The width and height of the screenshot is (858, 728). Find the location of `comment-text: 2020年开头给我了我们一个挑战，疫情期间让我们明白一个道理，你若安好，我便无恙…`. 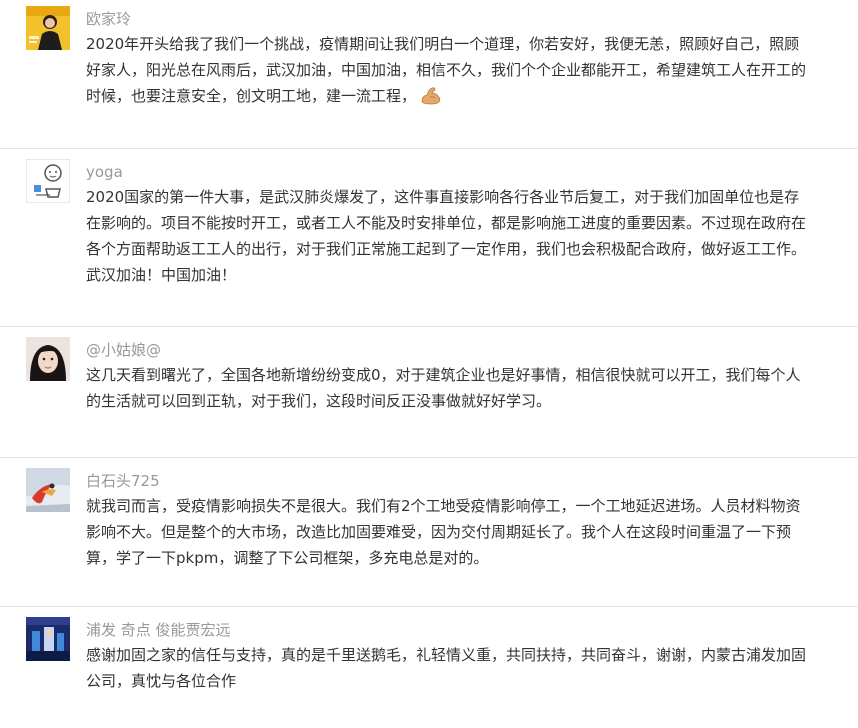

comment-text: 2020年开头给我了我们一个挑战，疫情期间让我们明白一个道理，你若安好，我便无恙… is located at coordinates (466, 72).